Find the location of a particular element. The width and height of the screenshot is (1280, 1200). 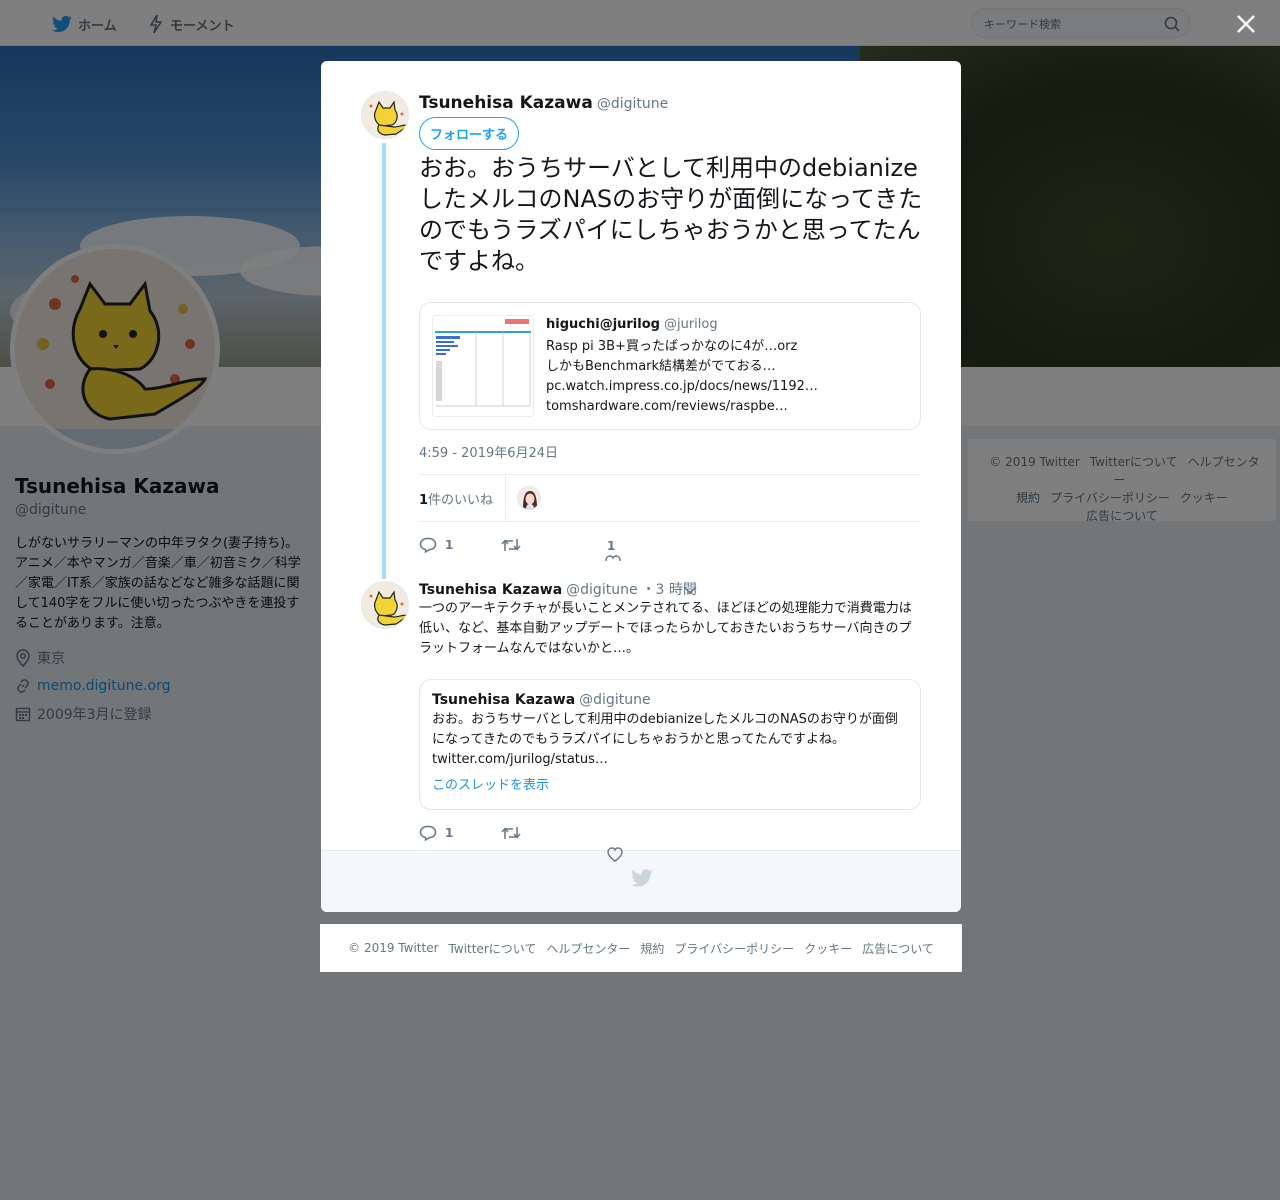

tweet-author-name: Tsunehisa Kazawa is located at coordinates (506, 103).